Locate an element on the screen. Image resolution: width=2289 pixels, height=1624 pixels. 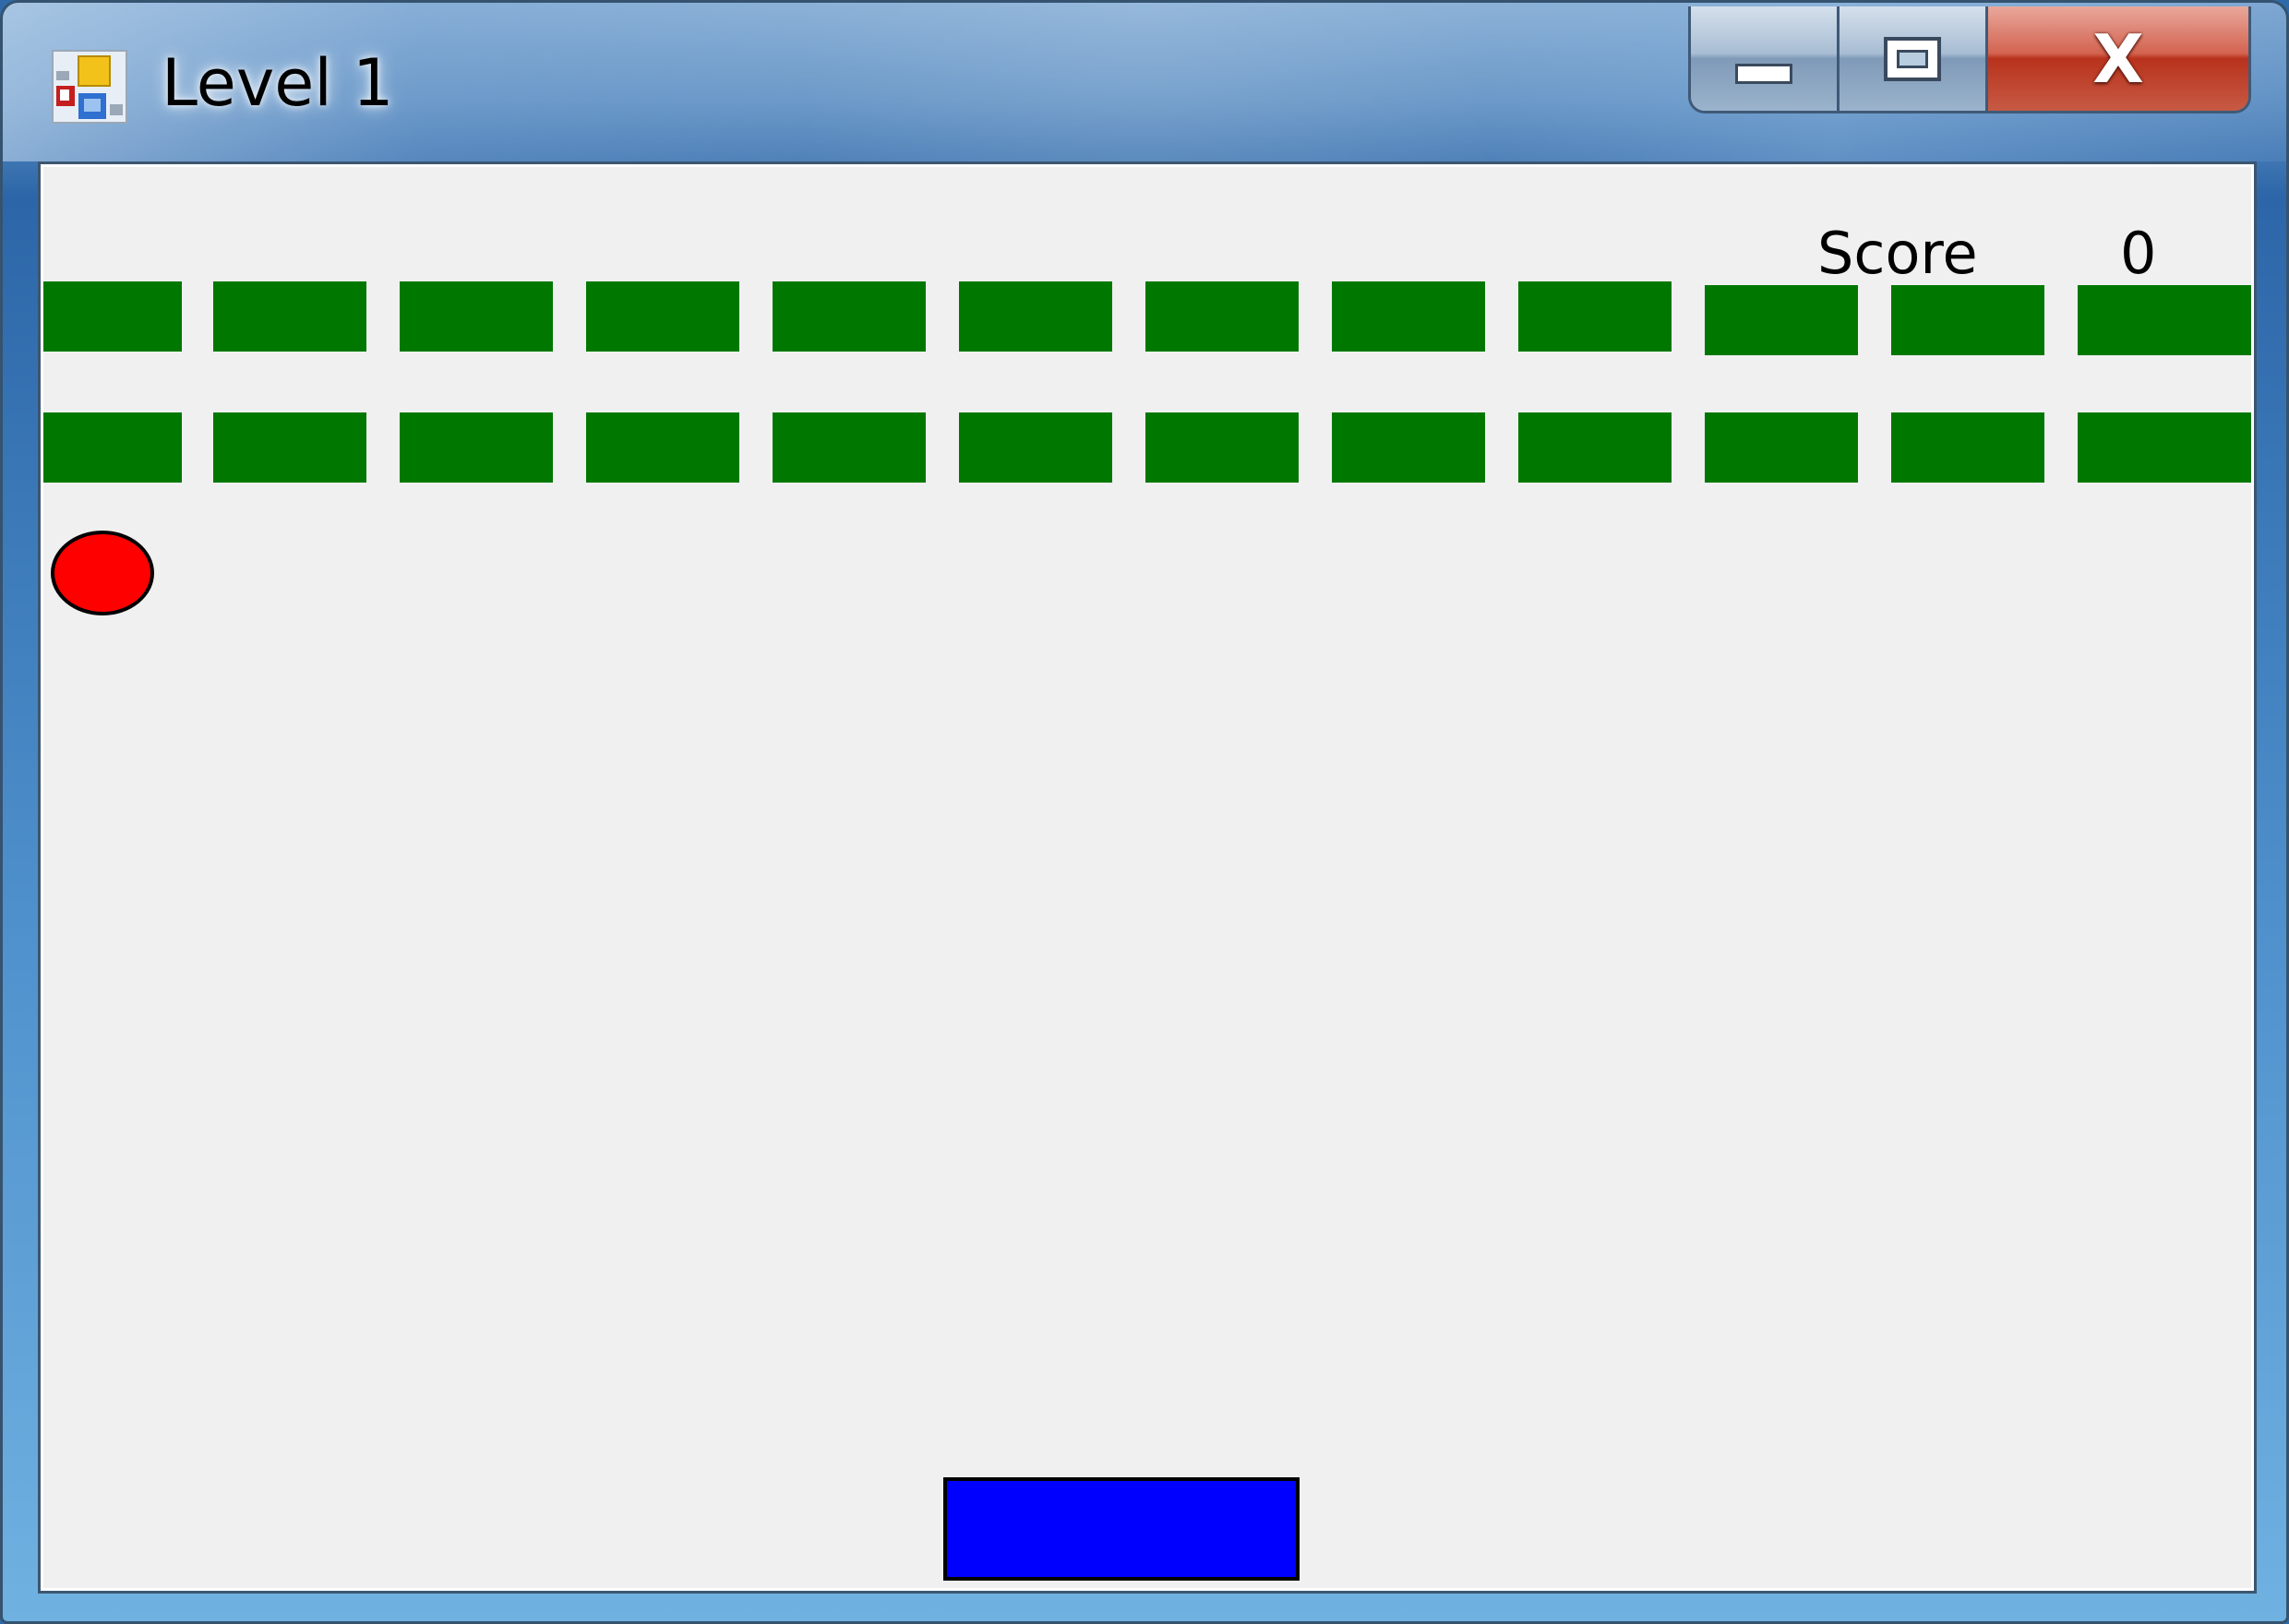
maximize-icon is located at coordinates (1912, 58).